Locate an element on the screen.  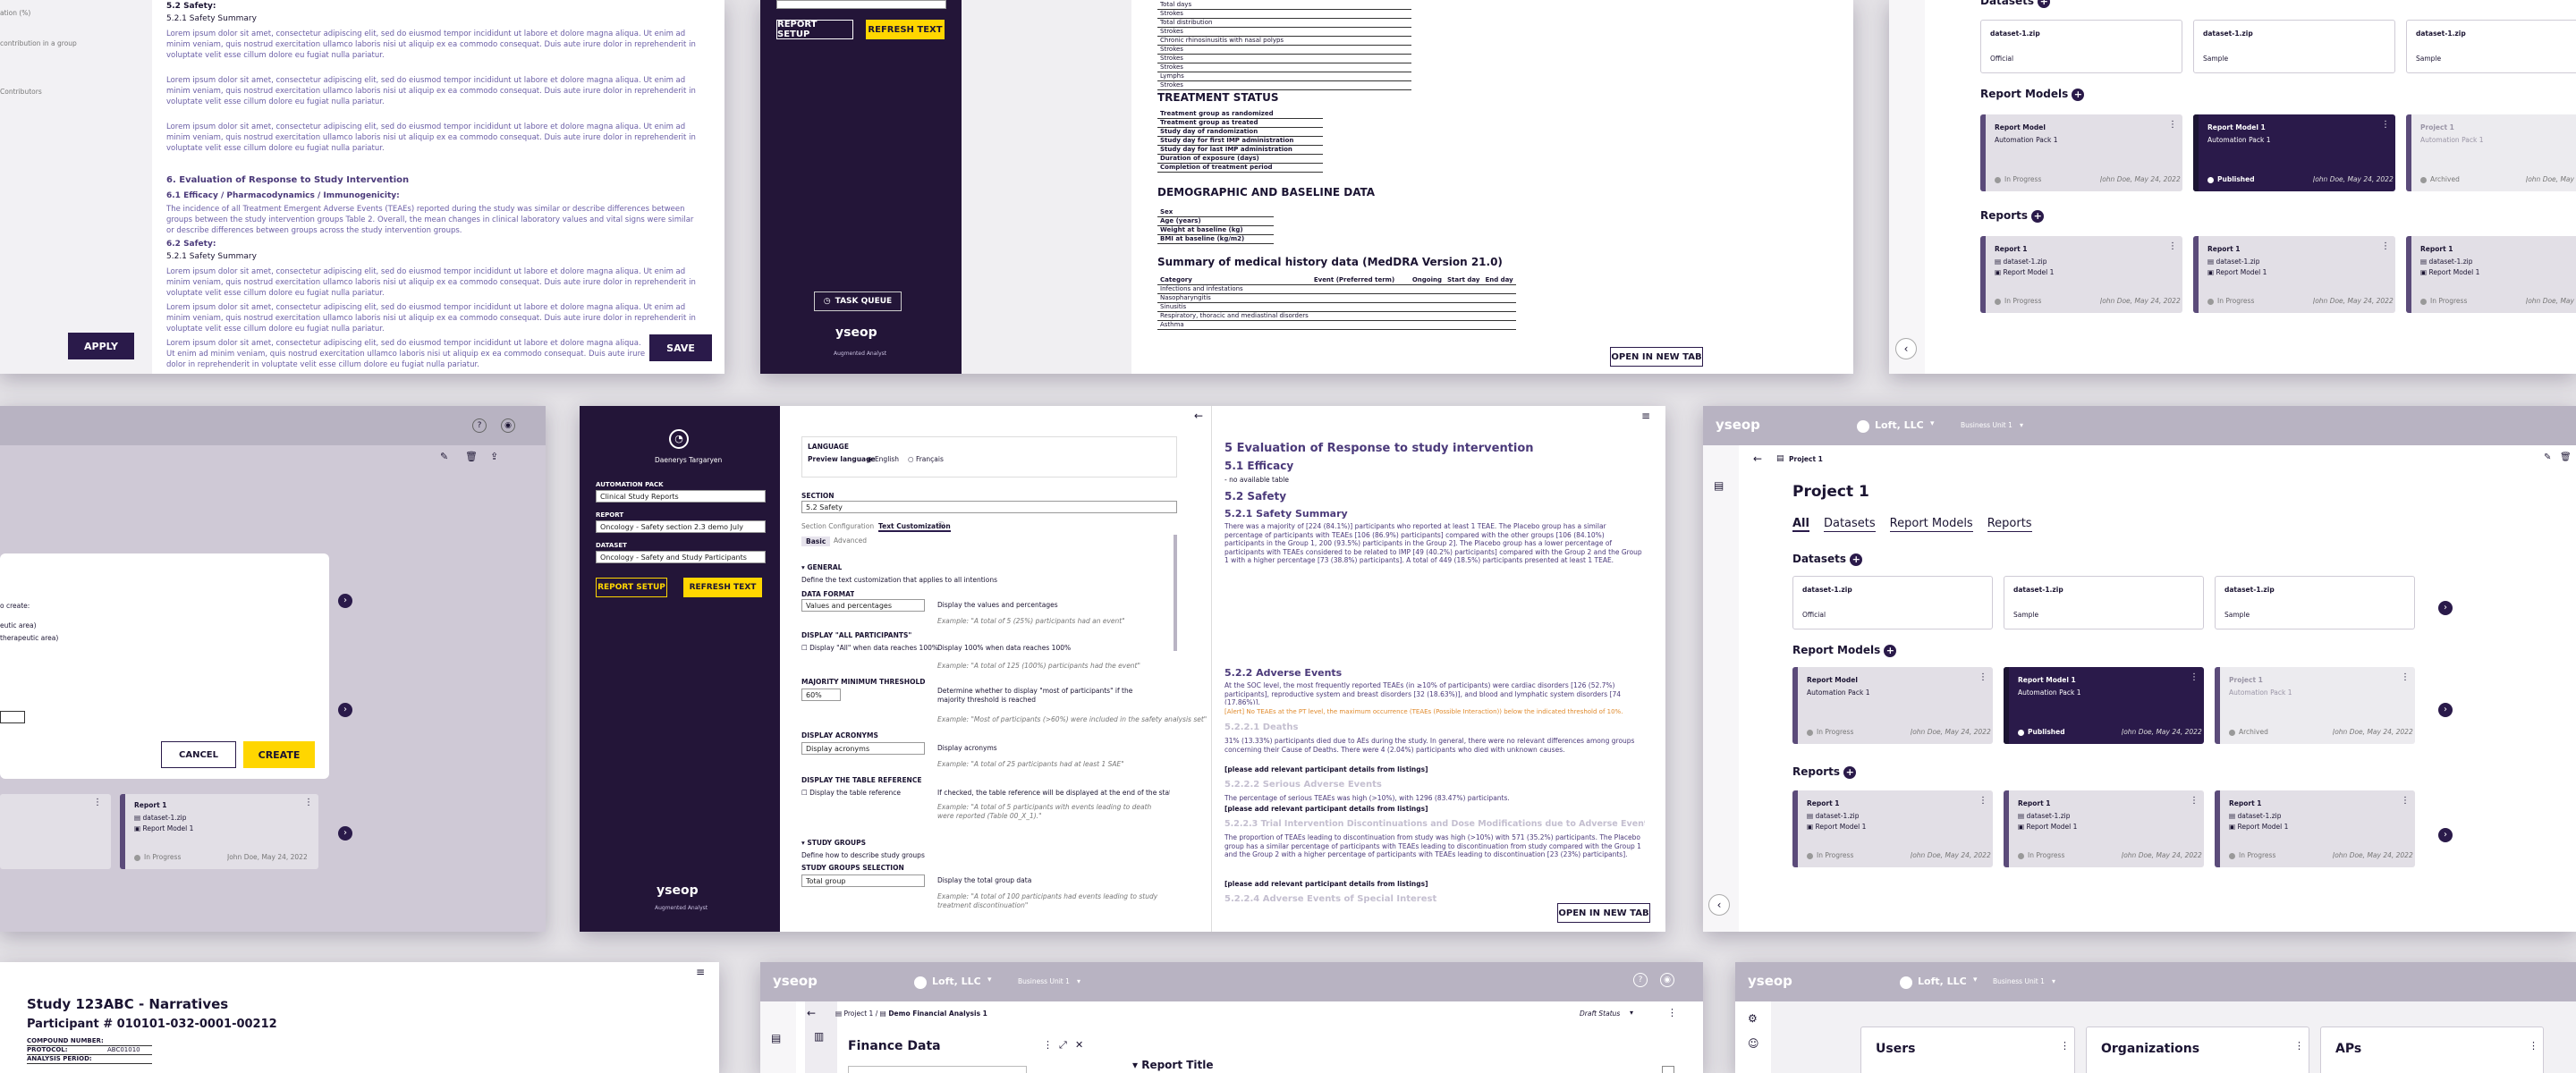
refresh-text-button: REFRESH TEXT is located at coordinates (722, 587).